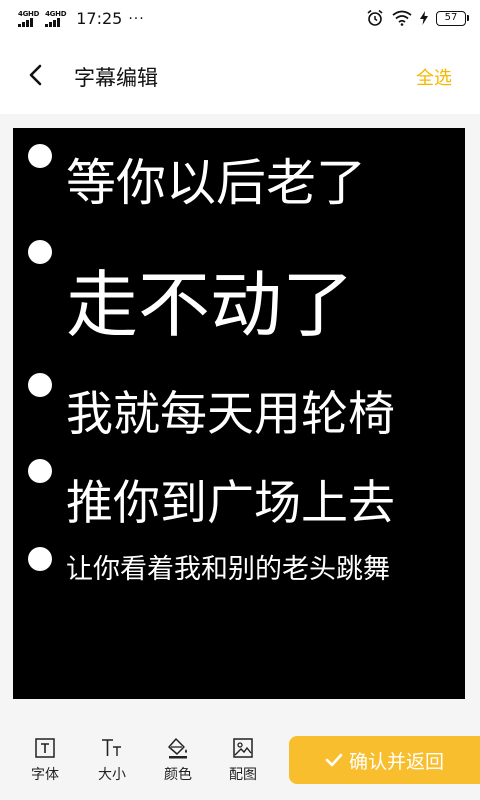 The height and width of the screenshot is (800, 480). I want to click on color-tool-label: 颜色, so click(178, 775).